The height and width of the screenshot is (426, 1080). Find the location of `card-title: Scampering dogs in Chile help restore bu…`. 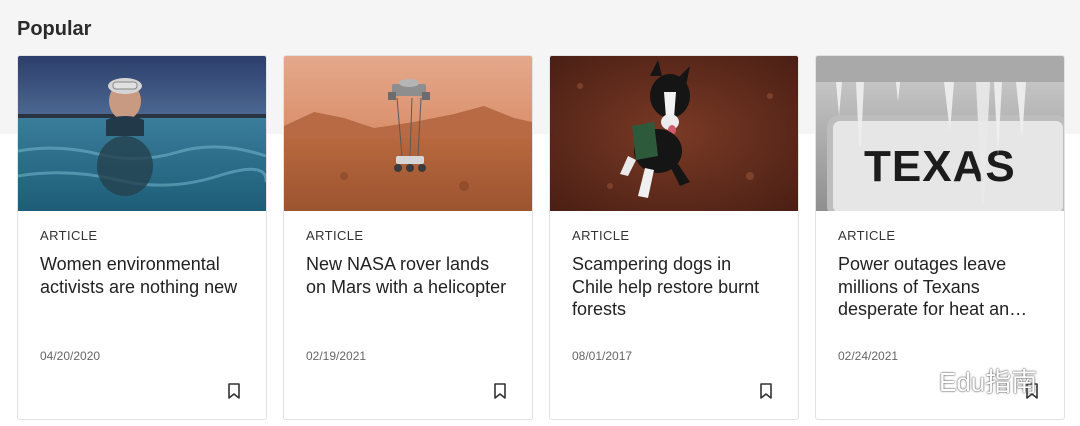

card-title: Scampering dogs in Chile help restore bu… is located at coordinates (674, 287).